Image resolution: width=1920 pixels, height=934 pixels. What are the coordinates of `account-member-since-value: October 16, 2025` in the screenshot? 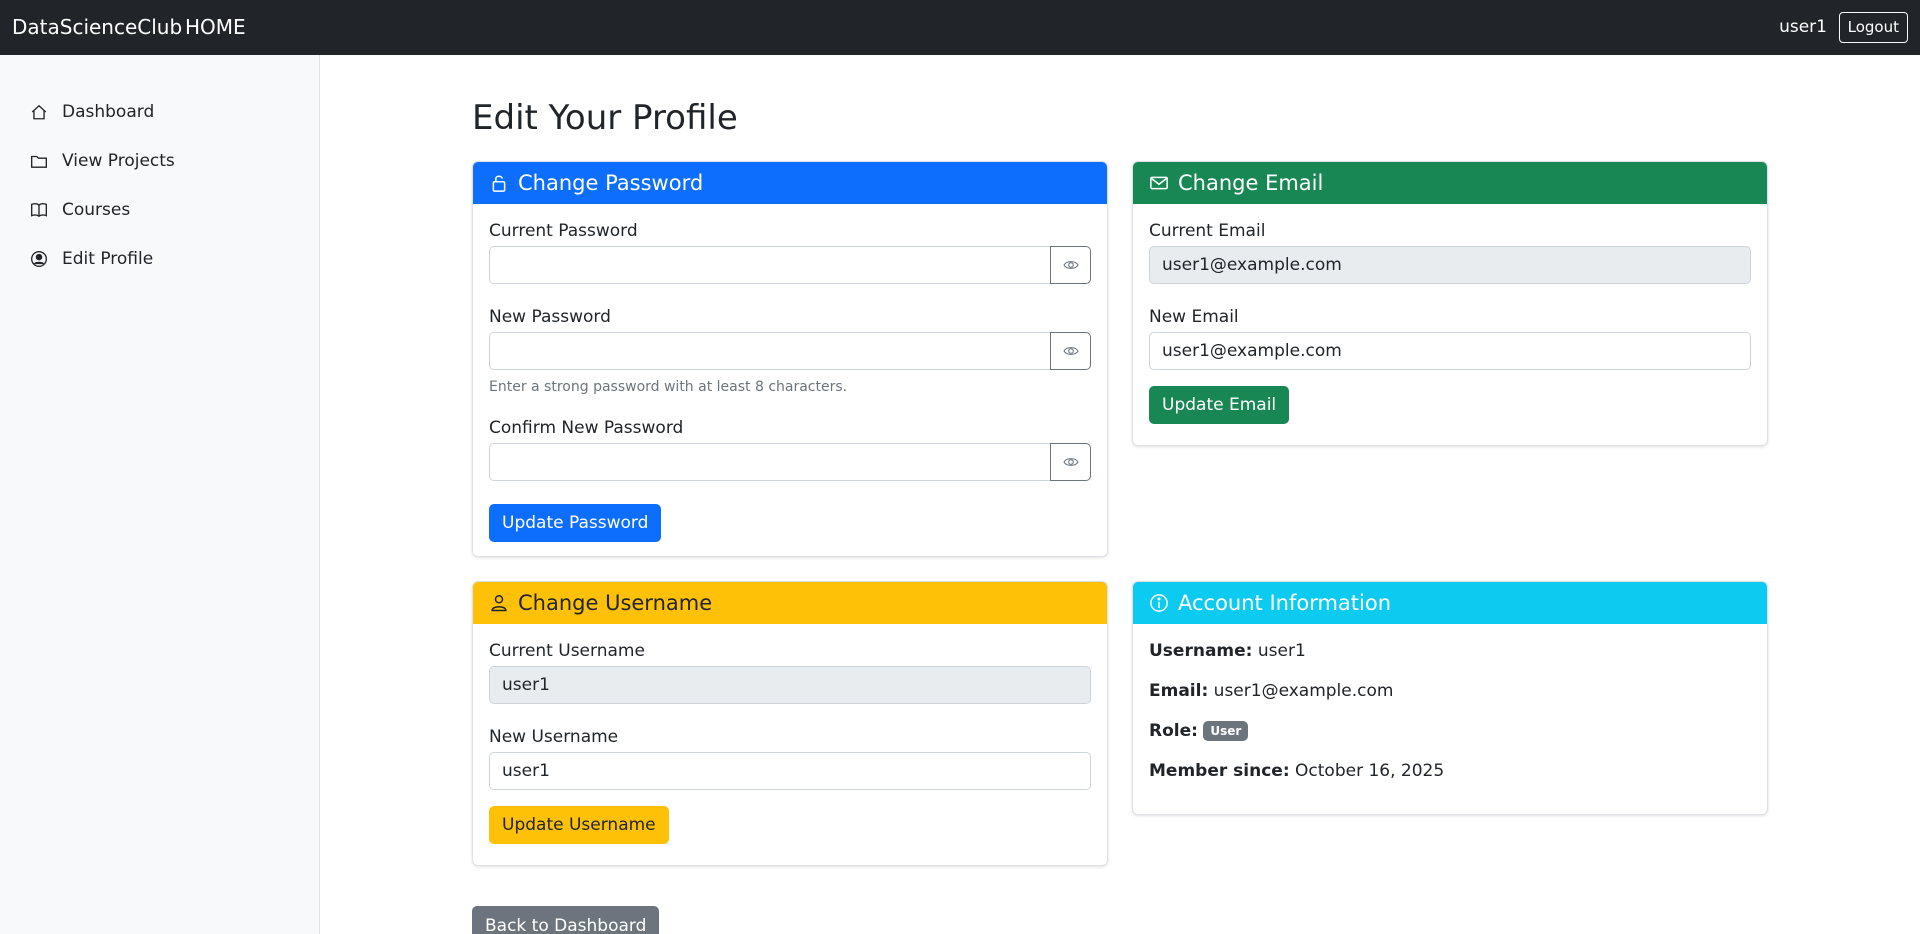 It's located at (1370, 771).